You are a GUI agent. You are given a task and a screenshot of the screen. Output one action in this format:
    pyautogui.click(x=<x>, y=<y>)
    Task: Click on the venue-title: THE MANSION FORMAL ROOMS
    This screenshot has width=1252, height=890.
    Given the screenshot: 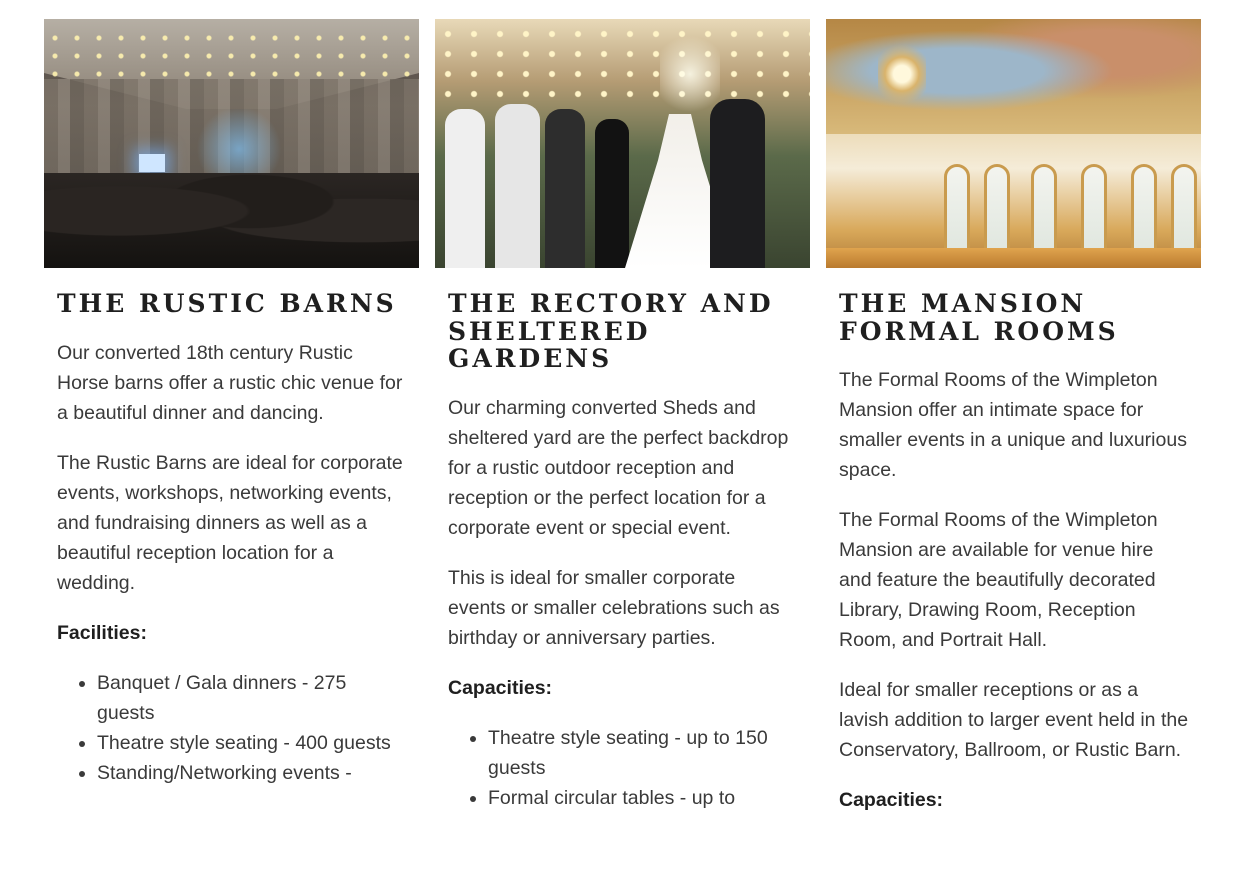 What is the action you would take?
    pyautogui.click(x=979, y=317)
    